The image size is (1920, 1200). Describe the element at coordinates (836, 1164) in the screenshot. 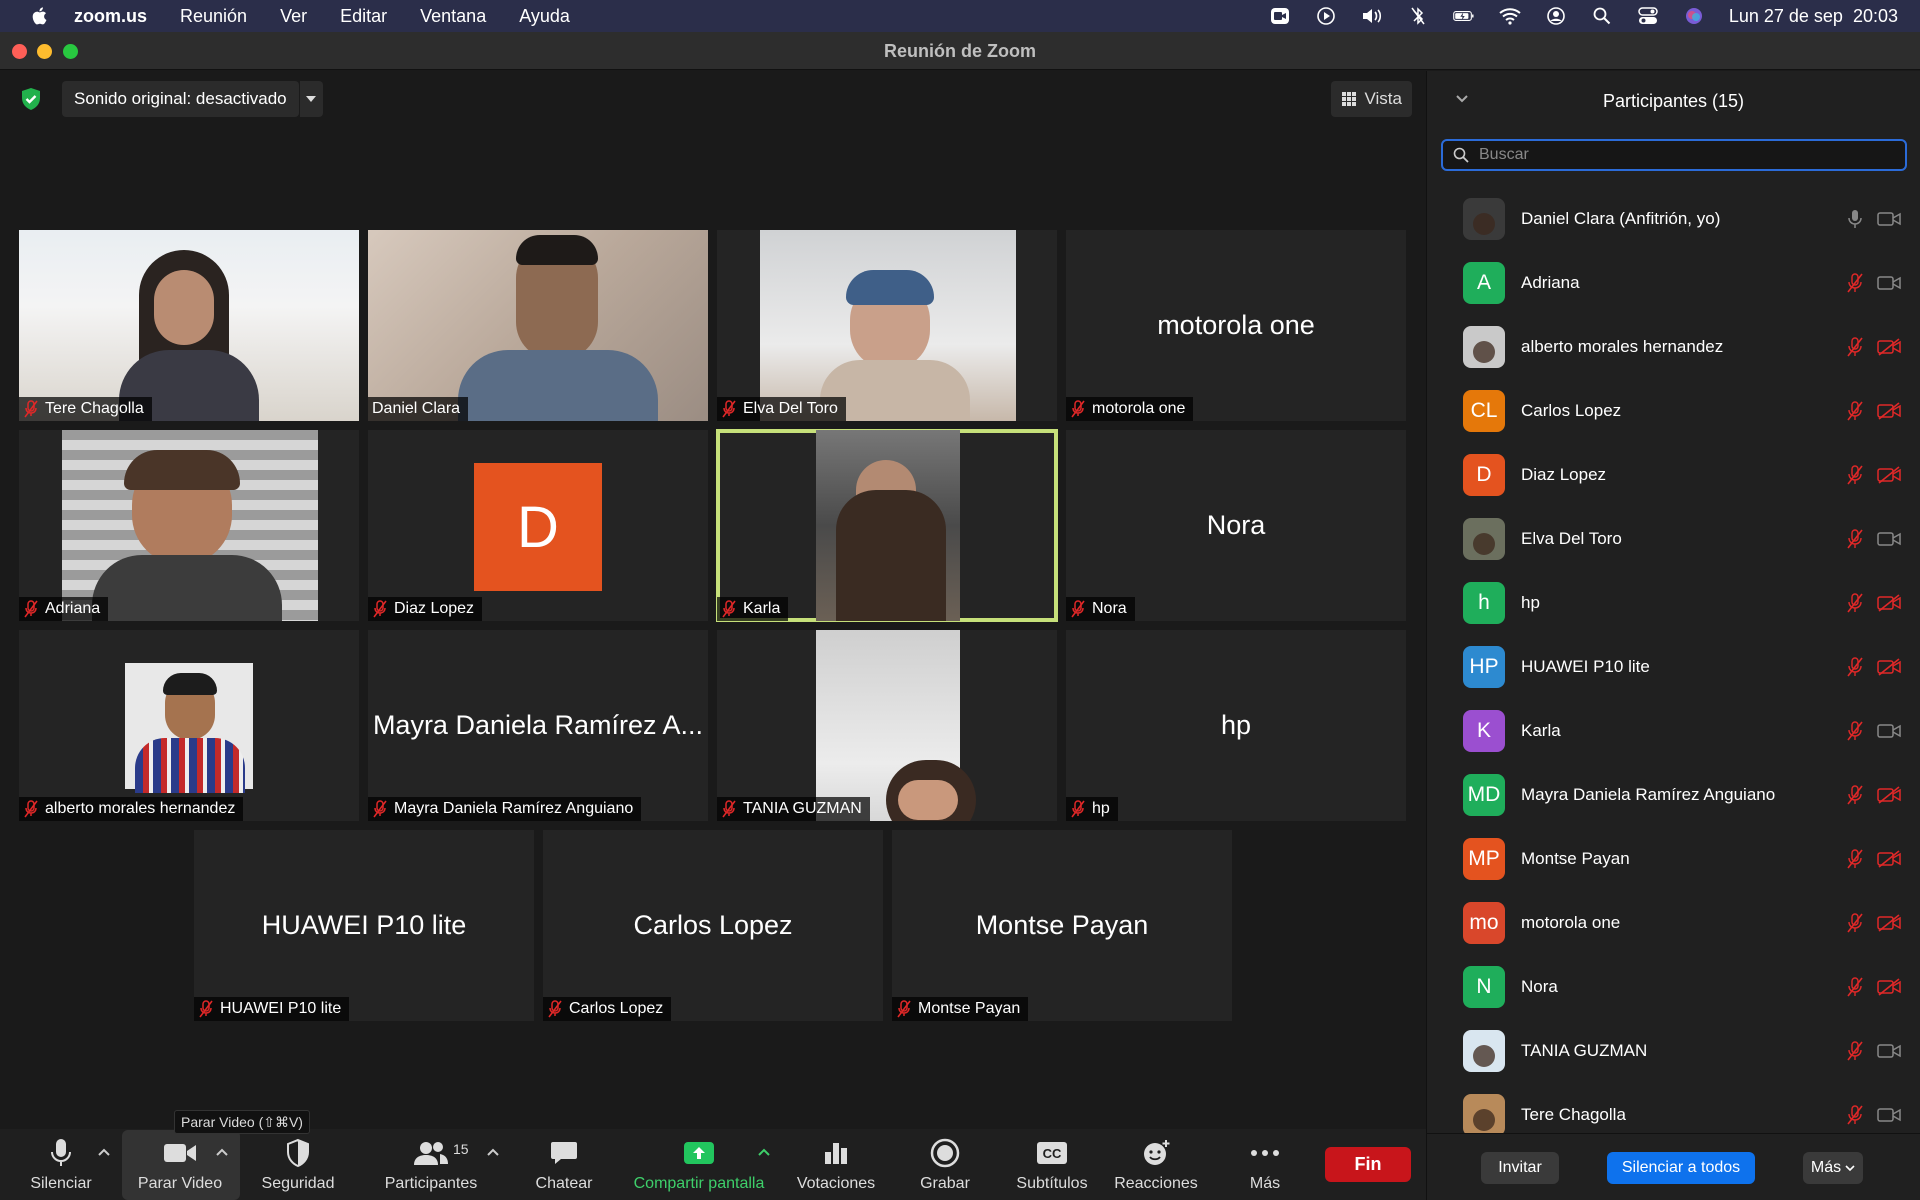

I see `polls-button: Votaciones` at that location.